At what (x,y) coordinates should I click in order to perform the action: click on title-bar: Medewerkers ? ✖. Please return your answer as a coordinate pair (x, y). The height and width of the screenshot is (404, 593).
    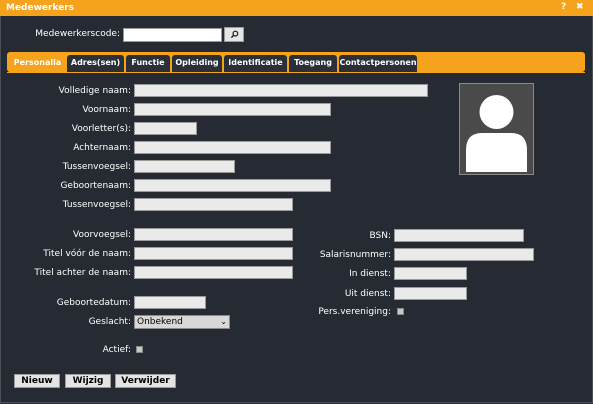
    Looking at the image, I should click on (296, 8).